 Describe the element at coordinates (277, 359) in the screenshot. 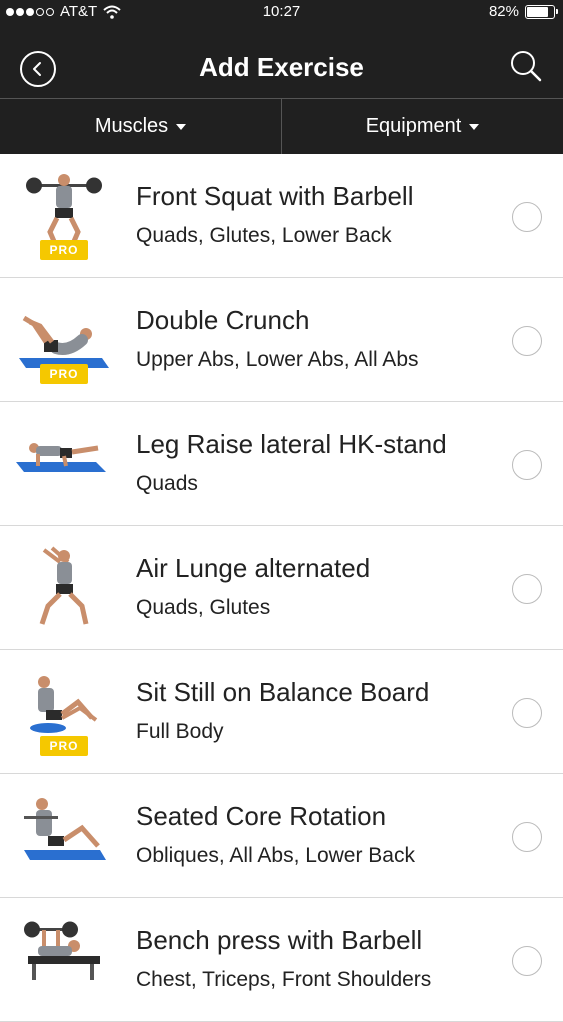

I see `exercise-muscles: Upper Abs, Lower Abs, All Abs` at that location.